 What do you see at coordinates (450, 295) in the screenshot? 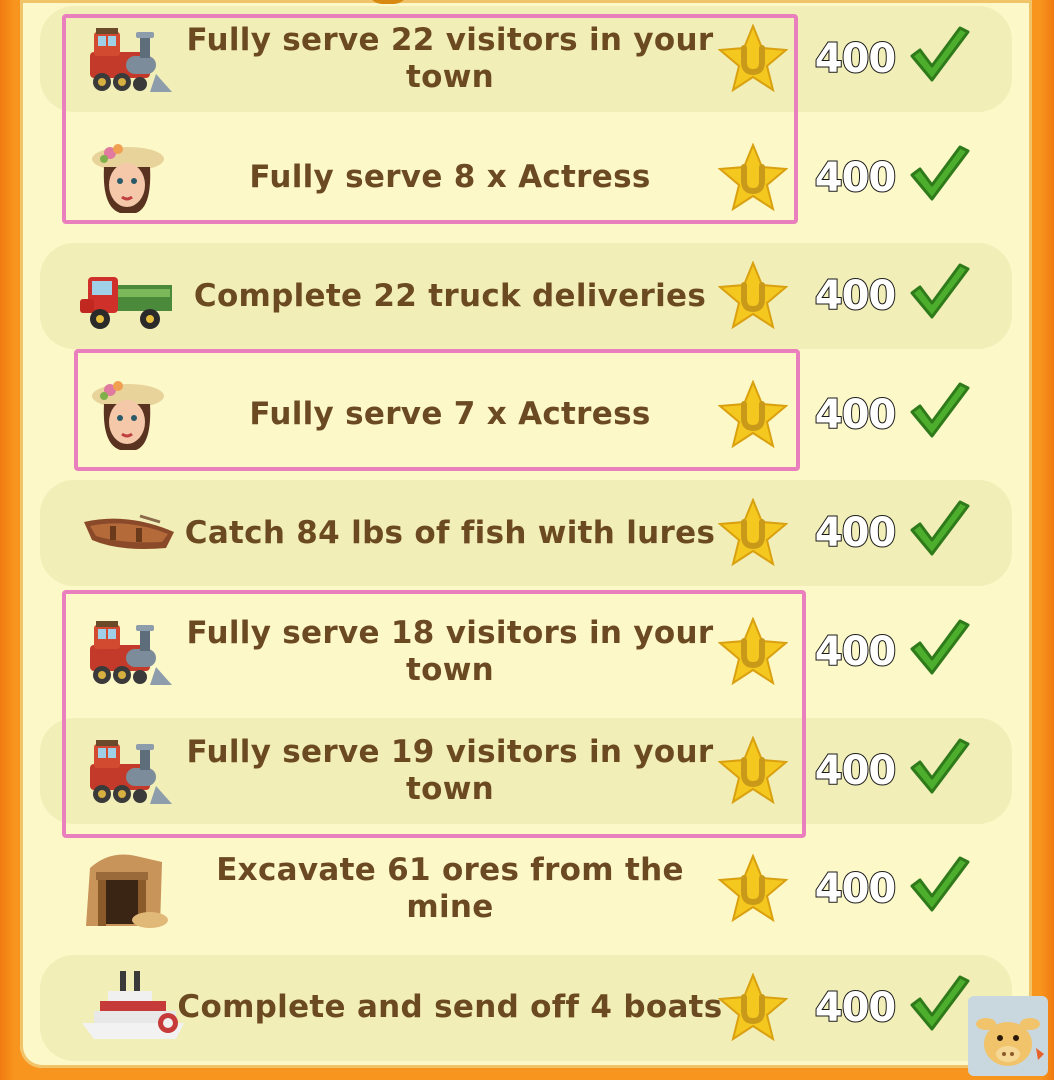
I see `quest-label: Complete 22 truck deliveries` at bounding box center [450, 295].